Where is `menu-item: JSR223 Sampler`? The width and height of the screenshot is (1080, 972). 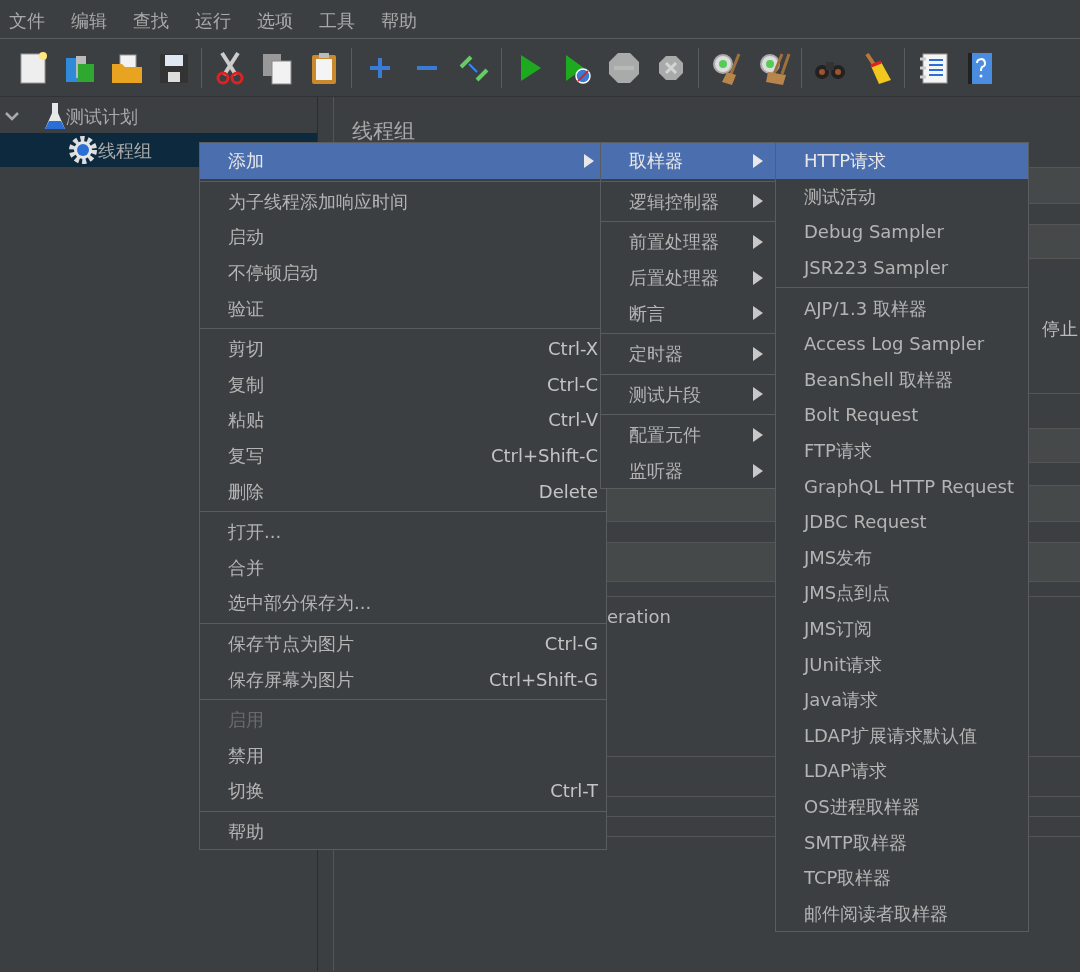 menu-item: JSR223 Sampler is located at coordinates (902, 267).